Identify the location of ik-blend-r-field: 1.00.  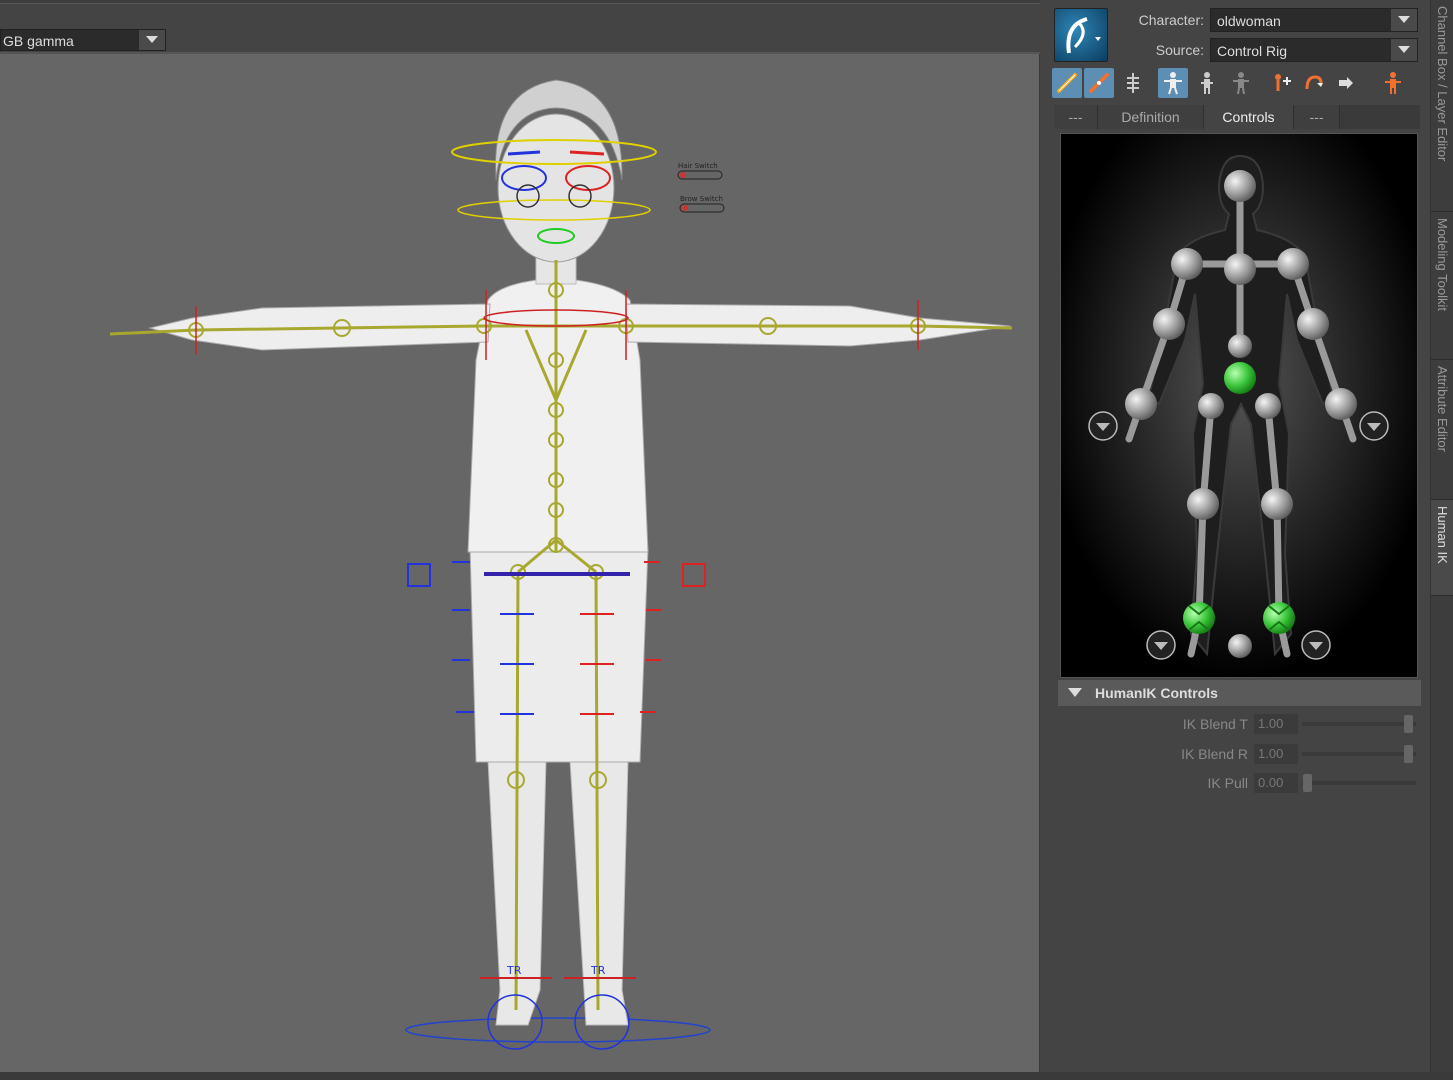
(1276, 754).